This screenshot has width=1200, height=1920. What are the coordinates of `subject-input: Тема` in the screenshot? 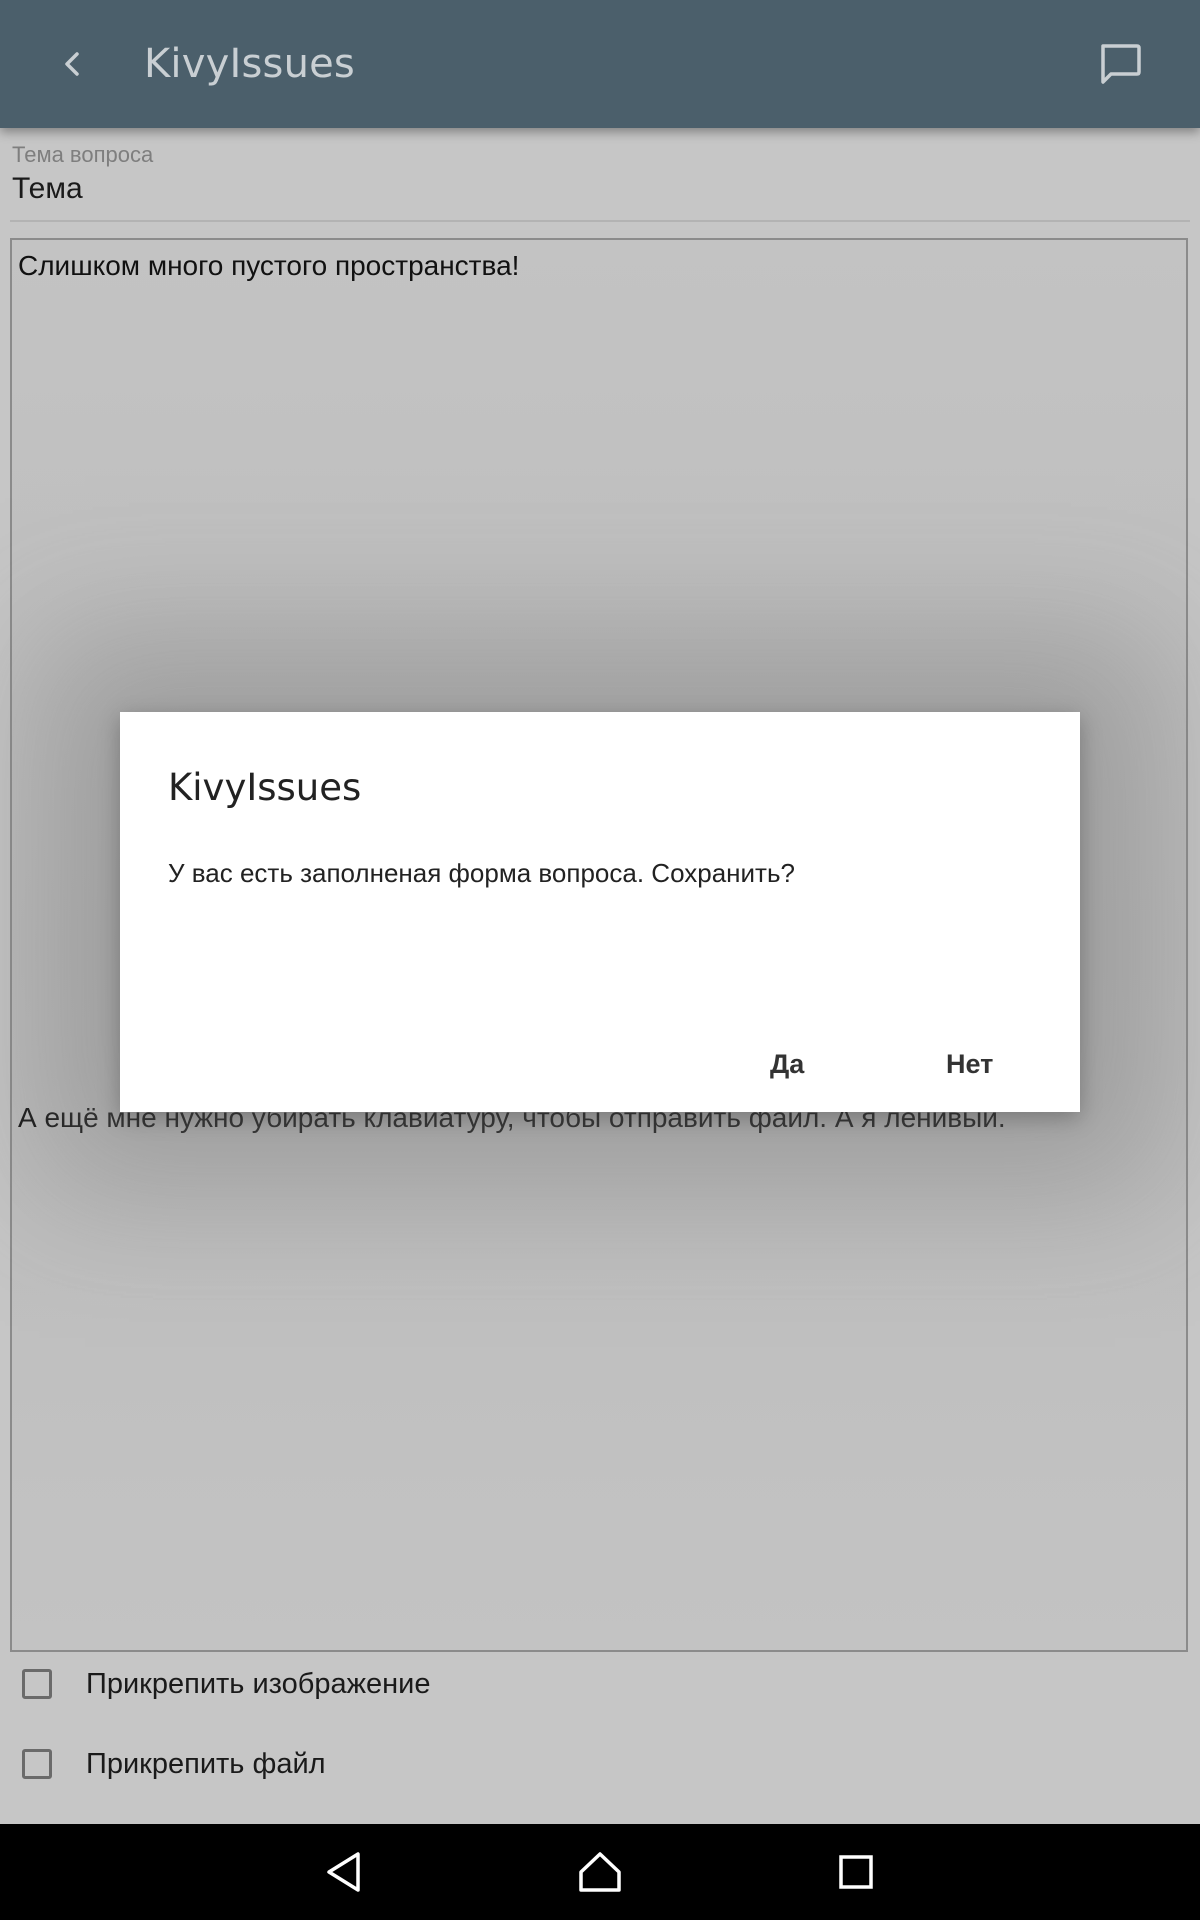 It's located at (47, 189).